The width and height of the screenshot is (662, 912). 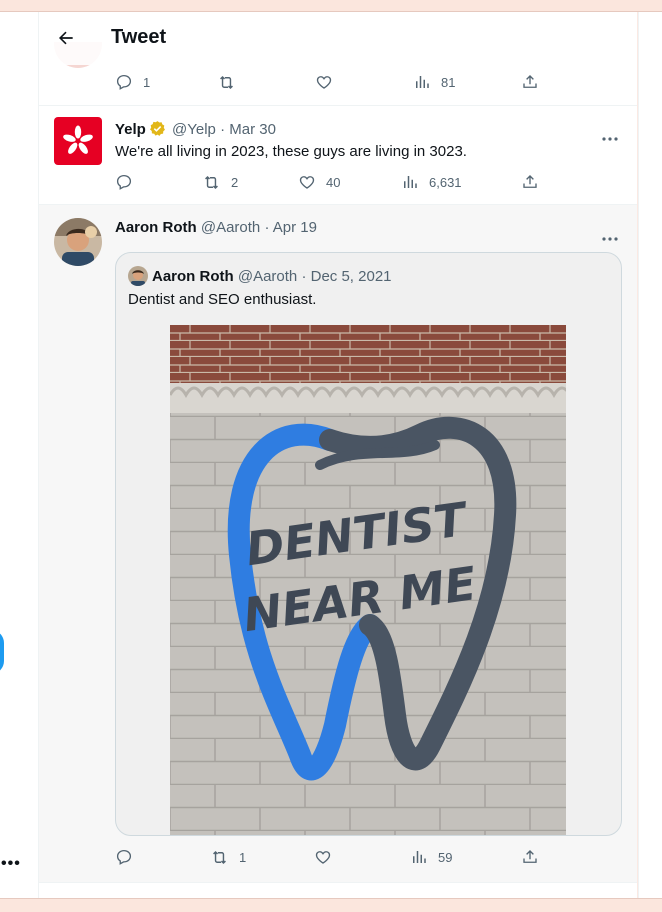 I want to click on account-more-icon: •••, so click(x=11, y=864).